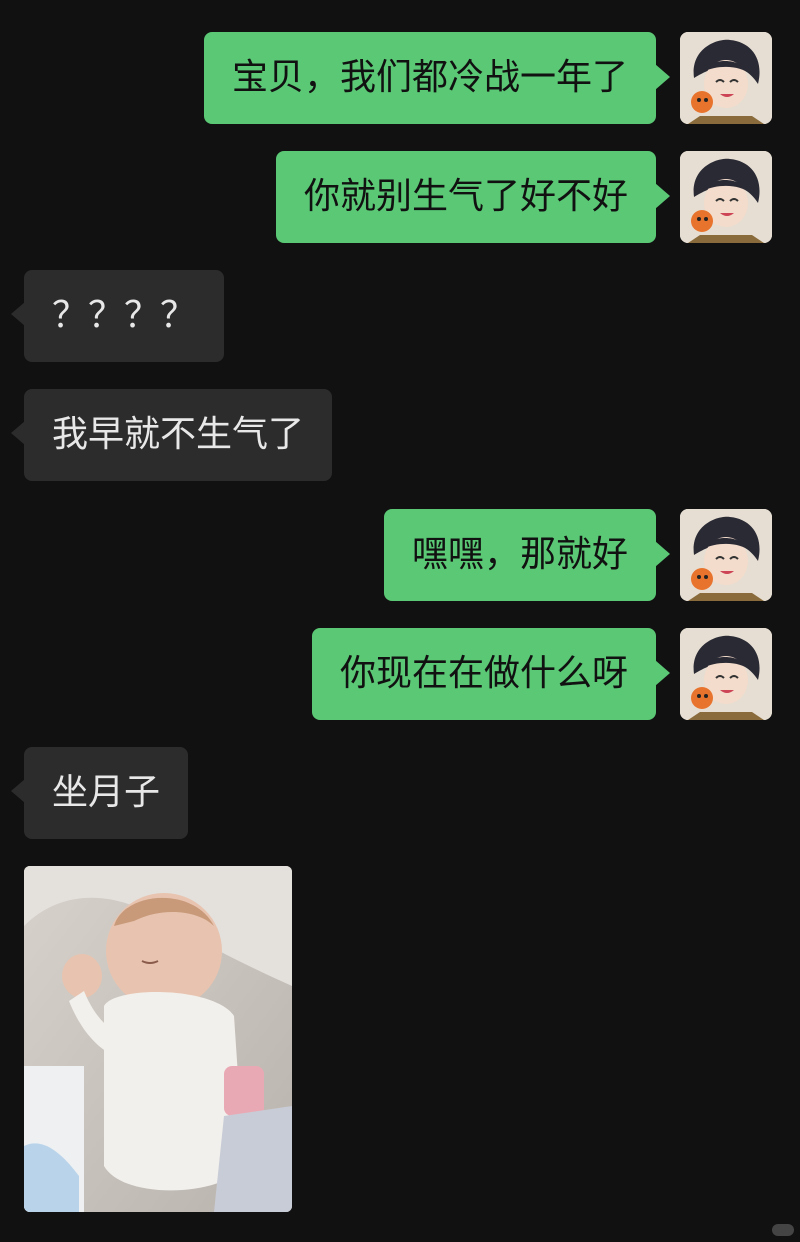 The image size is (800, 1242). Describe the element at coordinates (437, 78) in the screenshot. I see `outgoing-message-bubble: 宝贝，我们都冷战一年了` at that location.